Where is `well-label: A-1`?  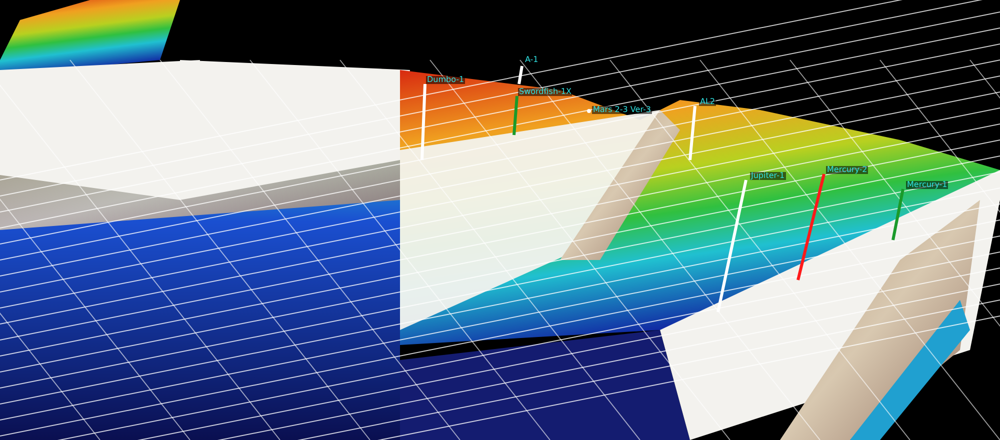 well-label: A-1 is located at coordinates (532, 60).